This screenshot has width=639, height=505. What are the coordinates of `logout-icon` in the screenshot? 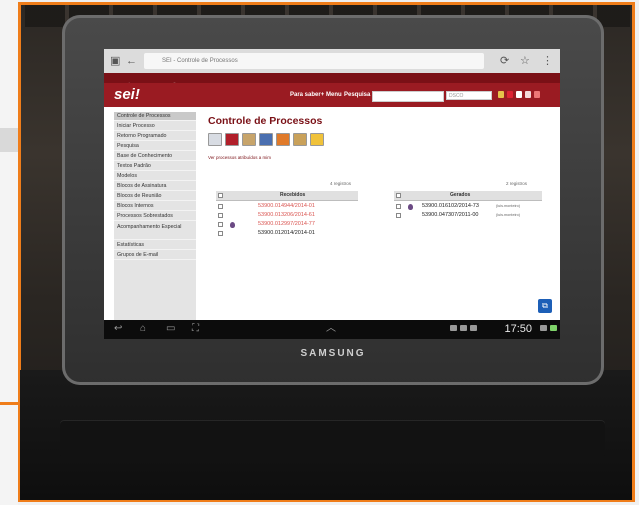 It's located at (537, 94).